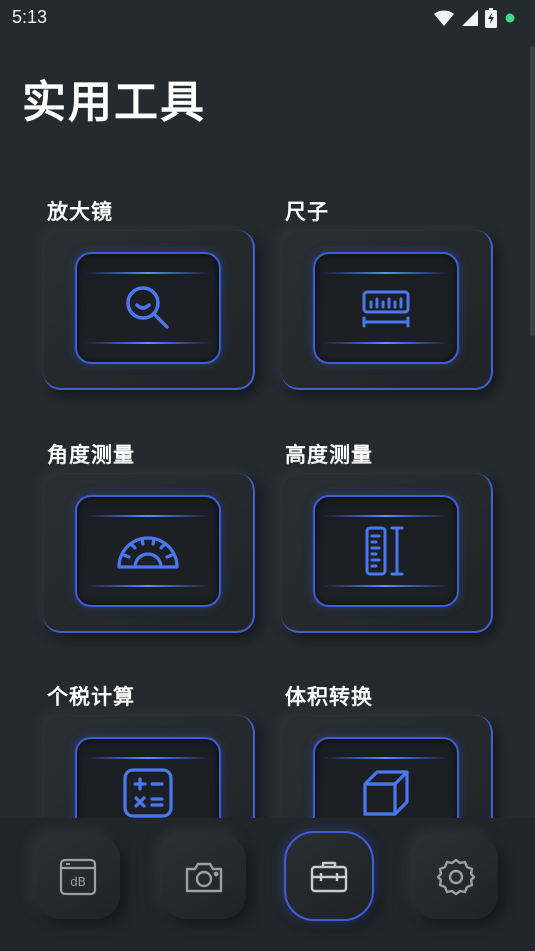 This screenshot has width=535, height=951. What do you see at coordinates (30, 17) in the screenshot?
I see `status-time: 5:13` at bounding box center [30, 17].